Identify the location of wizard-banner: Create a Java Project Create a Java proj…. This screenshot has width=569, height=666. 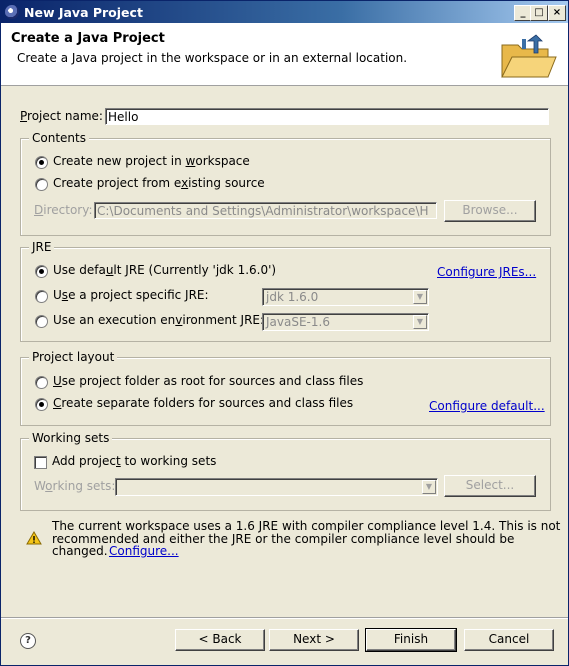
(284, 54).